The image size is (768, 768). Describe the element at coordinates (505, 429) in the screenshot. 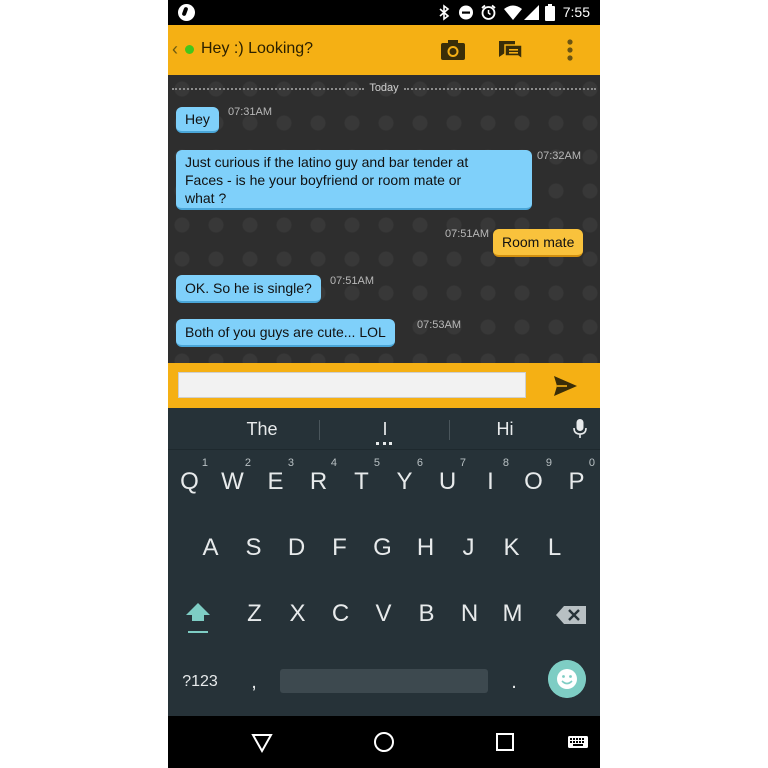

I see `suggestion-hi: Hi` at that location.